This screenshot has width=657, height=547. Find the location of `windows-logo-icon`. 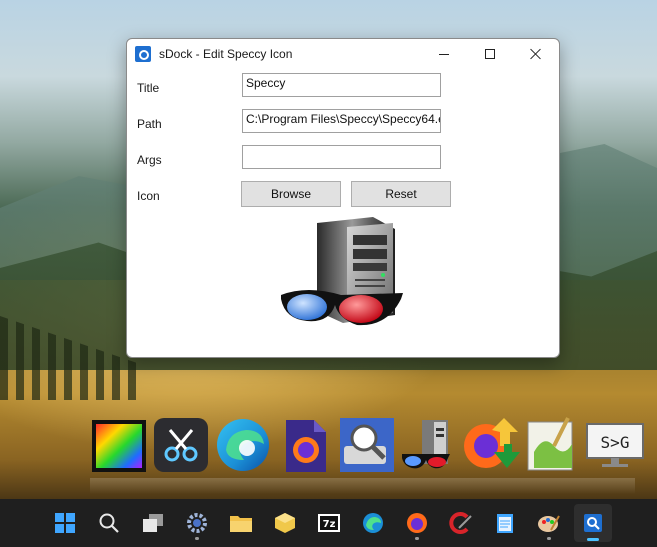

windows-logo-icon is located at coordinates (64, 523).